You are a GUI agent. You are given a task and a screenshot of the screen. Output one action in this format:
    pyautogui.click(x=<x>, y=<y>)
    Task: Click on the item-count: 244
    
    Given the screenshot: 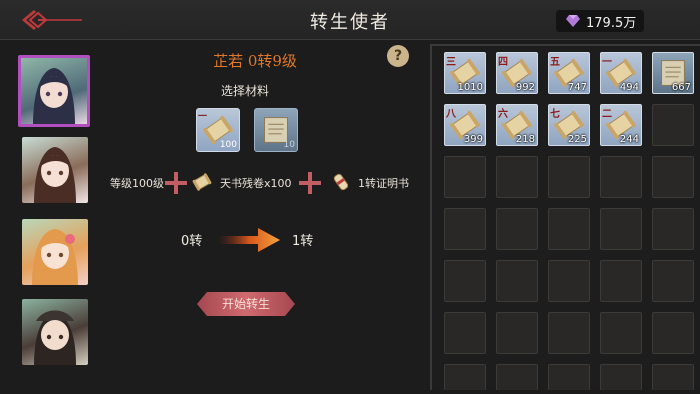 What is the action you would take?
    pyautogui.click(x=629, y=139)
    